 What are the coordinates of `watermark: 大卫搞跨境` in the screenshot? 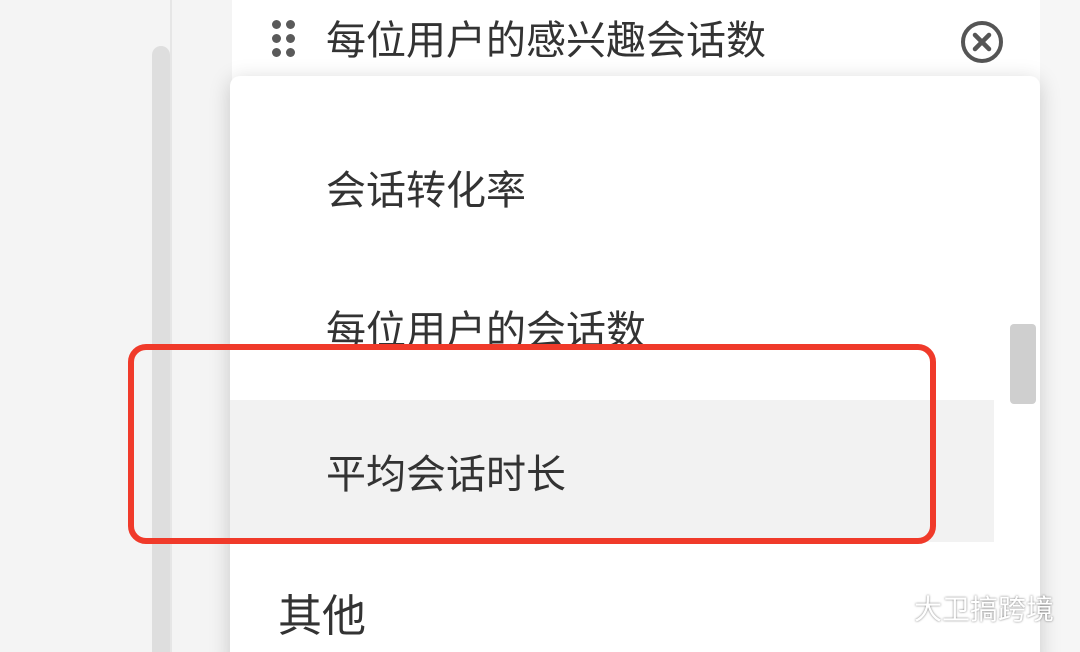 It's located at (960, 608).